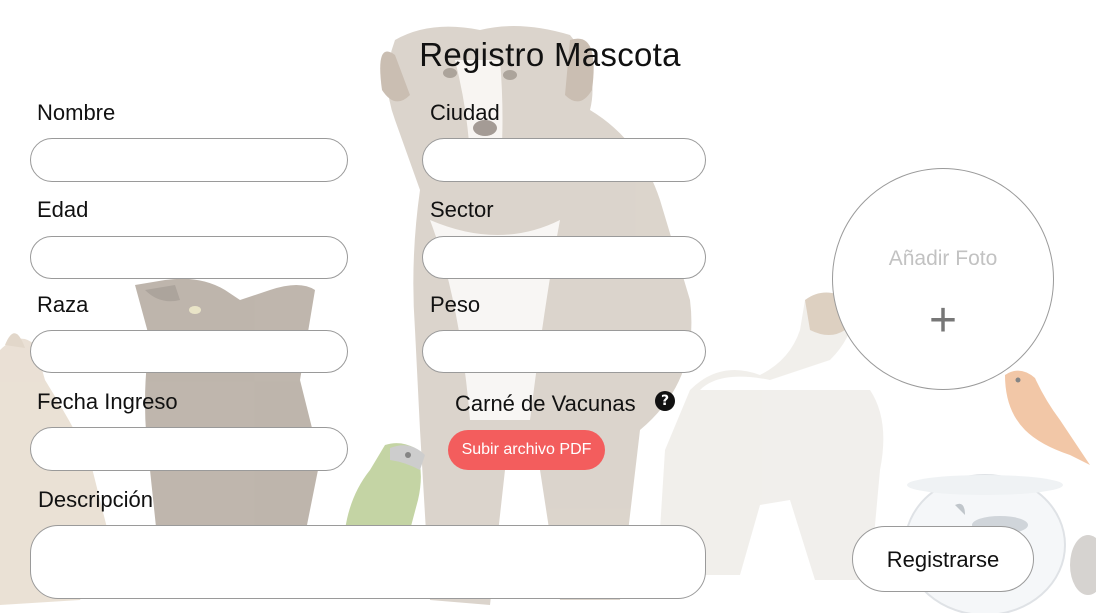 The image size is (1096, 613). What do you see at coordinates (189, 351) in the screenshot?
I see `raza-input` at bounding box center [189, 351].